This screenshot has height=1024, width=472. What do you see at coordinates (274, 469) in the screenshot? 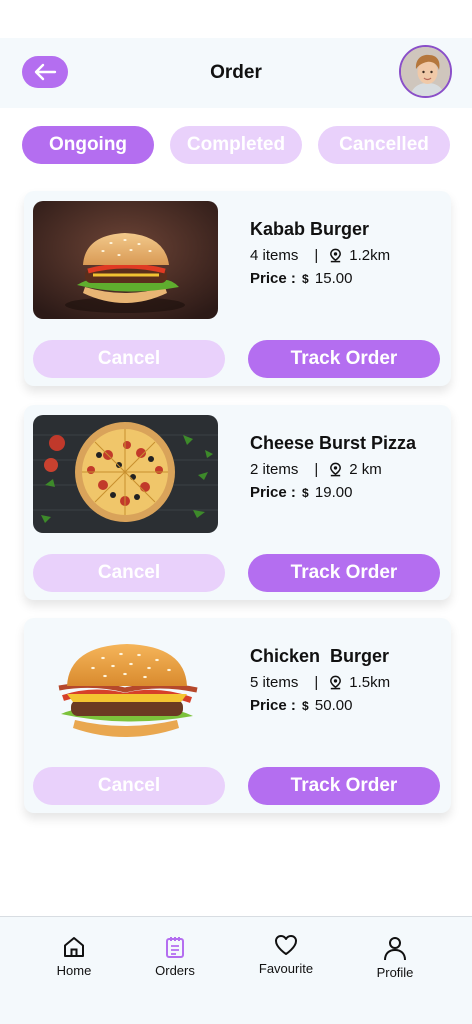
I see `item-count: 2 items` at bounding box center [274, 469].